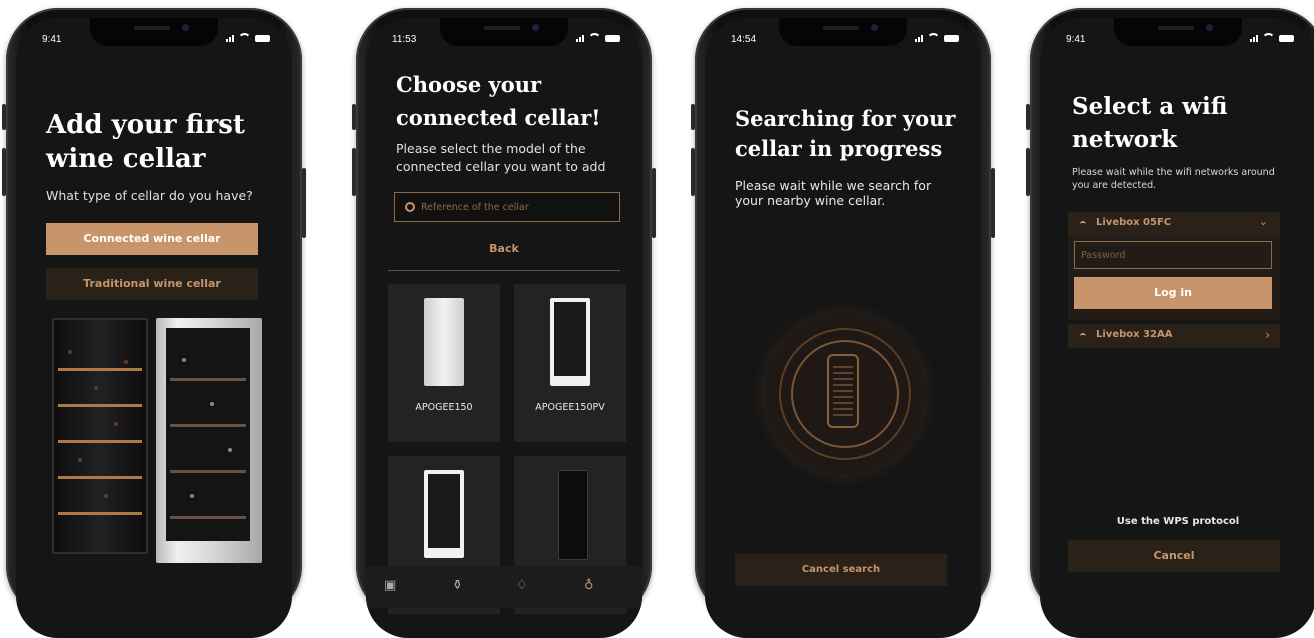  What do you see at coordinates (1174, 224) in the screenshot?
I see `wifi-network-item: Livebox 05FC ⌄` at bounding box center [1174, 224].